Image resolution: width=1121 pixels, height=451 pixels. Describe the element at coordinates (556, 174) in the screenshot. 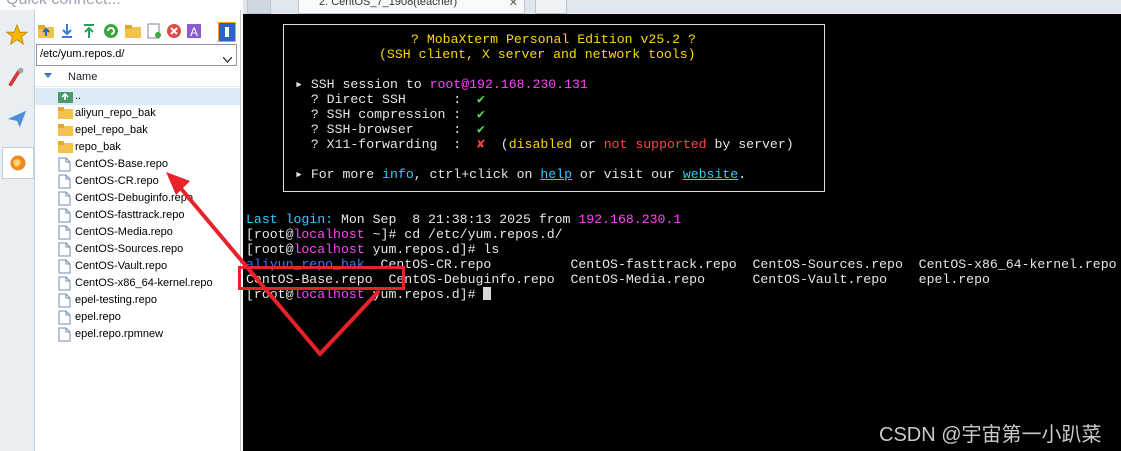

I see `help-link: help` at that location.